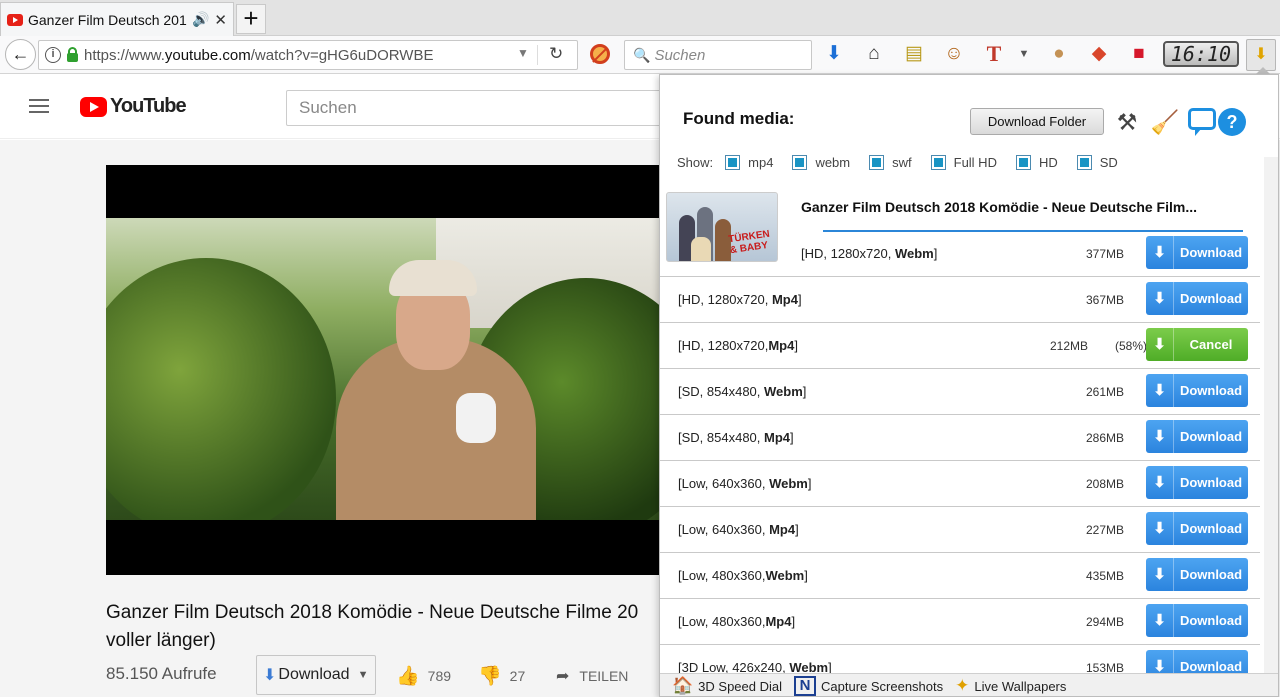  What do you see at coordinates (960, 576) in the screenshot?
I see `media-row: [Low, 480x360,Webm] 435MB ⬇ Download` at bounding box center [960, 576].